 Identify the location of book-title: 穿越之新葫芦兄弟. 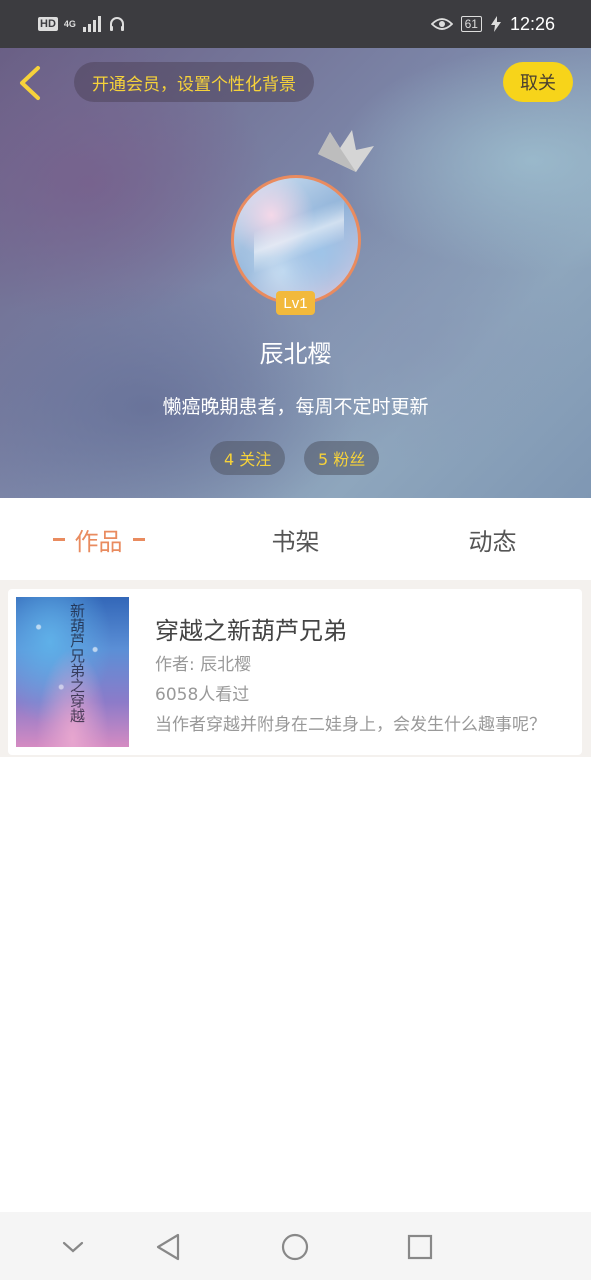
(251, 631).